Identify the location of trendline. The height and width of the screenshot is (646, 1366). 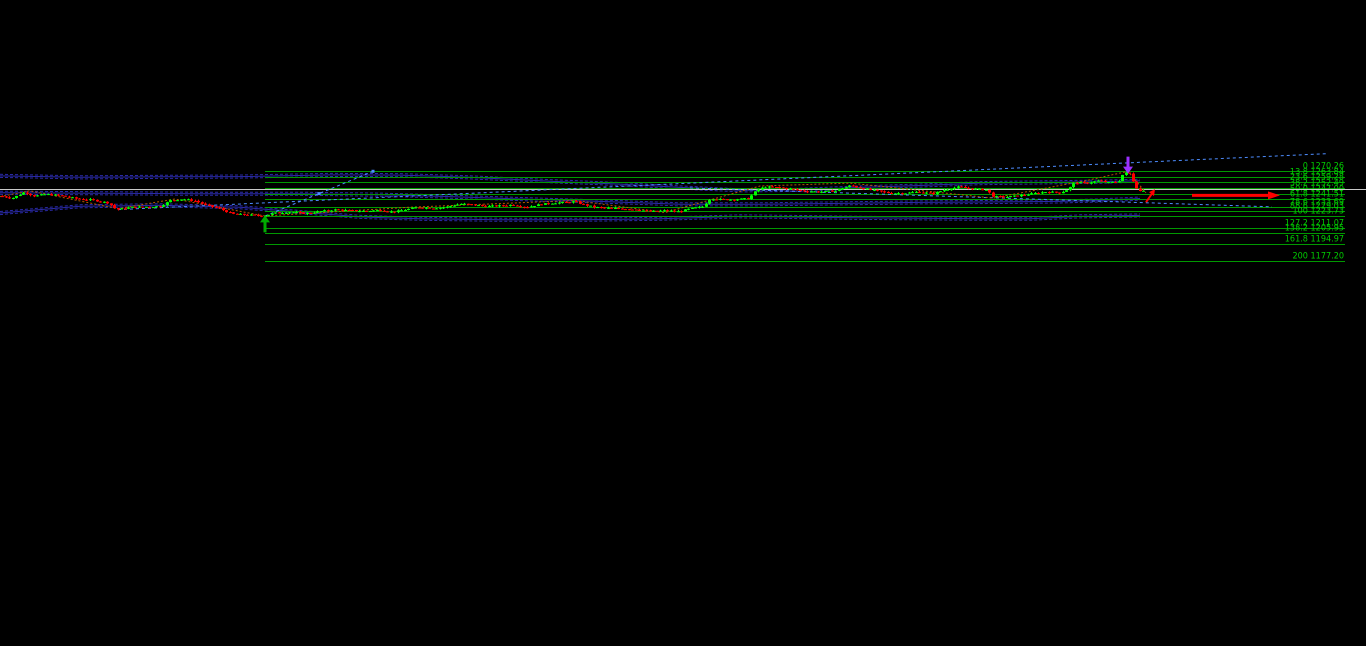
(722, 182).